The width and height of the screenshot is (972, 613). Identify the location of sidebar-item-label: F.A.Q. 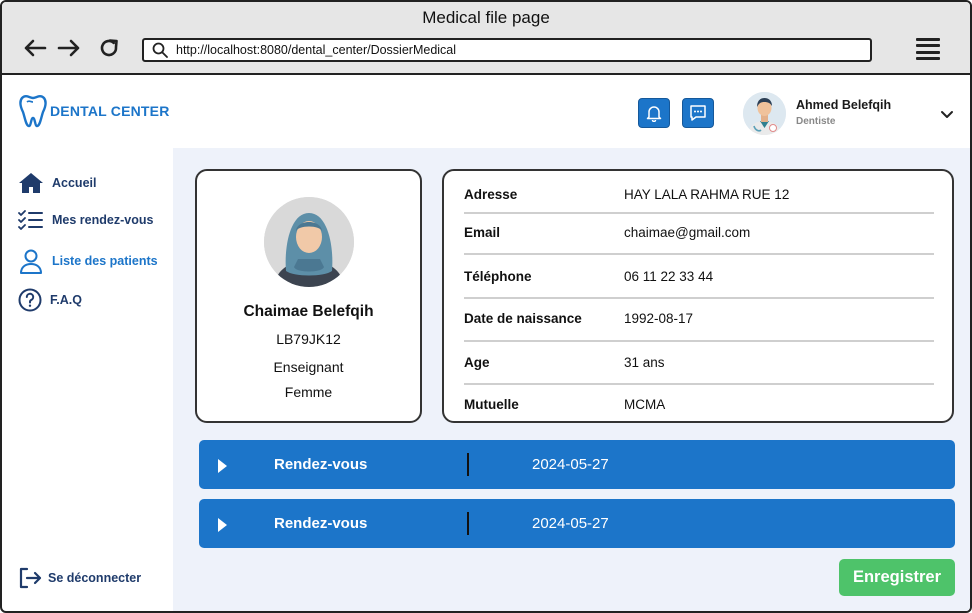
(66, 300).